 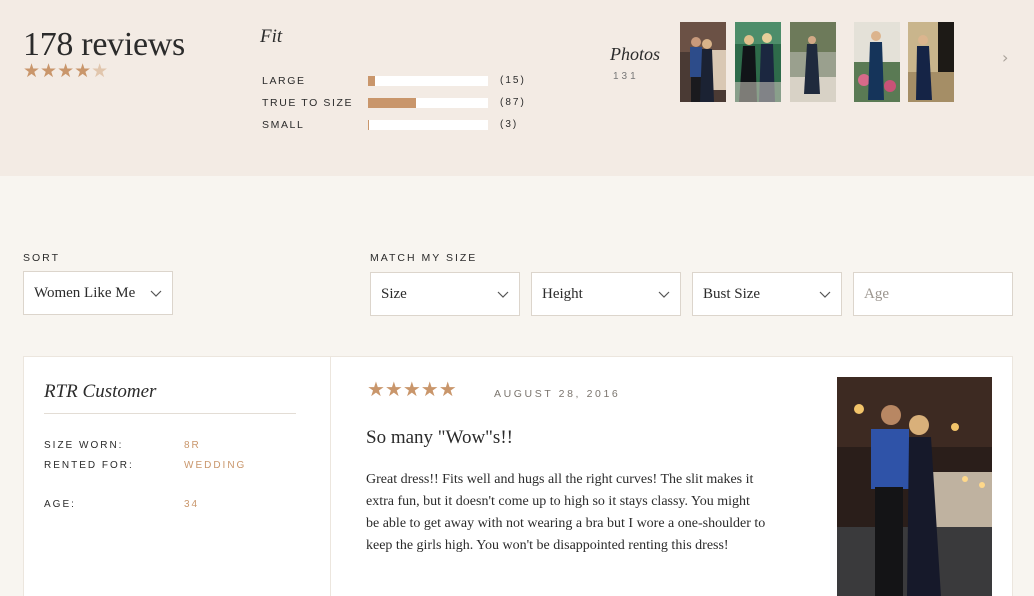 What do you see at coordinates (215, 465) in the screenshot?
I see `attribute-value-rented-for: WEDDING` at bounding box center [215, 465].